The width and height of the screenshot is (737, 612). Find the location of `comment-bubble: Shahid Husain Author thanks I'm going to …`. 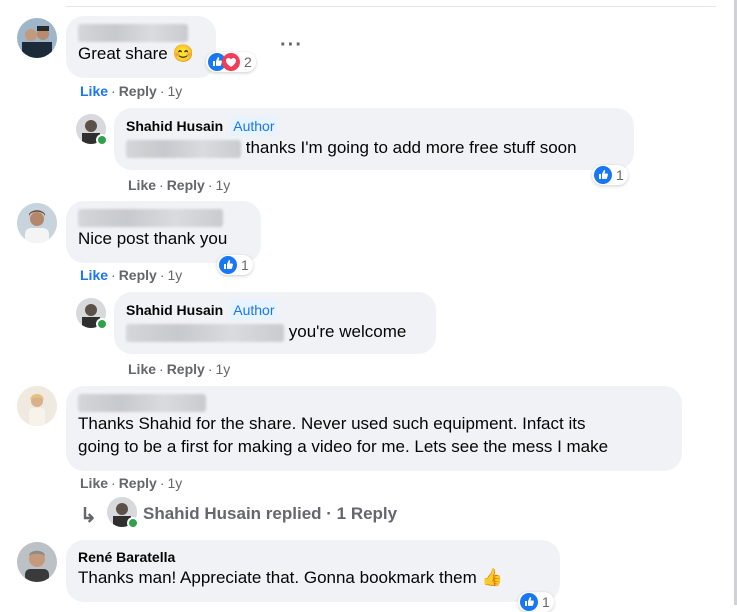

comment-bubble: Shahid Husain Author thanks I'm going to … is located at coordinates (374, 139).